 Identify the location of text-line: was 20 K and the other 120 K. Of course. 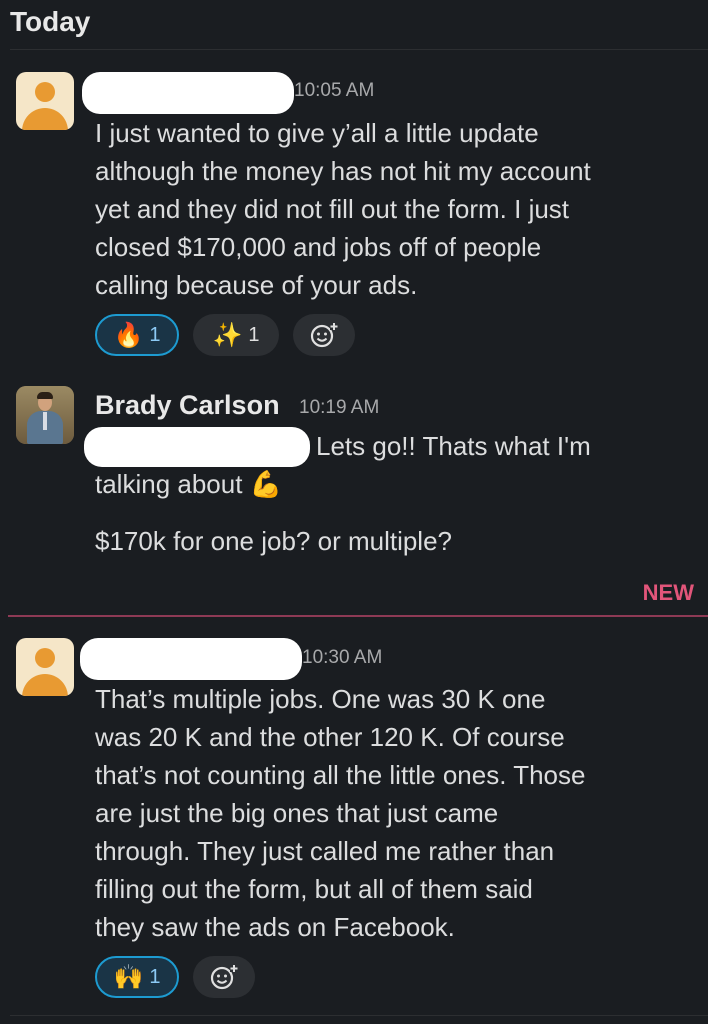
(330, 737).